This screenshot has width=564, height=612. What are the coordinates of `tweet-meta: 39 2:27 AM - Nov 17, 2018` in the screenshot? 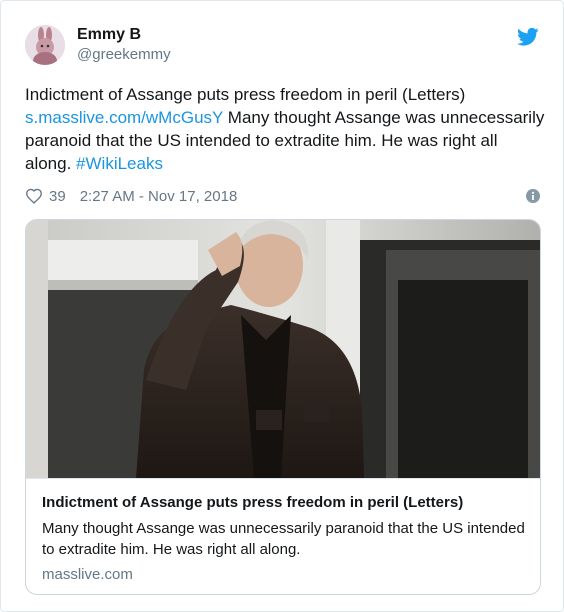 It's located at (283, 196).